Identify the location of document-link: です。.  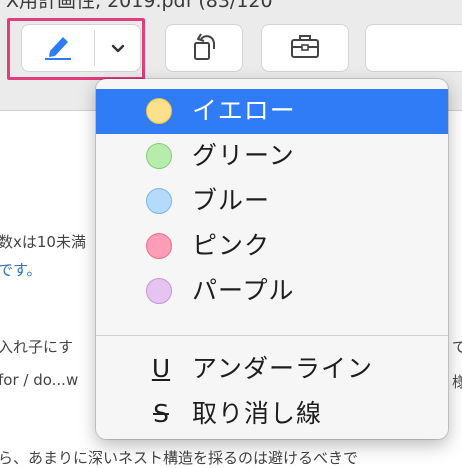
(21, 269).